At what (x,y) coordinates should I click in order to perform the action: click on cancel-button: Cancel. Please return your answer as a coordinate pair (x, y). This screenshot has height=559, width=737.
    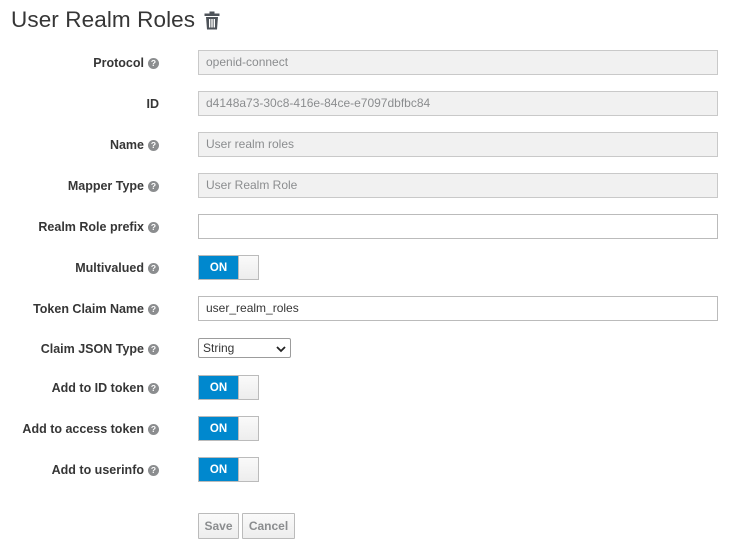
    Looking at the image, I should click on (268, 526).